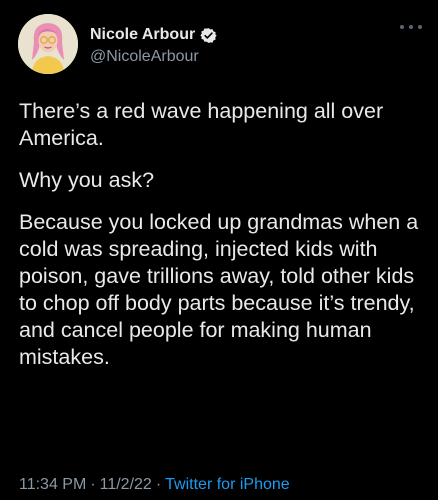 The image size is (438, 500). I want to click on verified-badge-icon, so click(208, 35).